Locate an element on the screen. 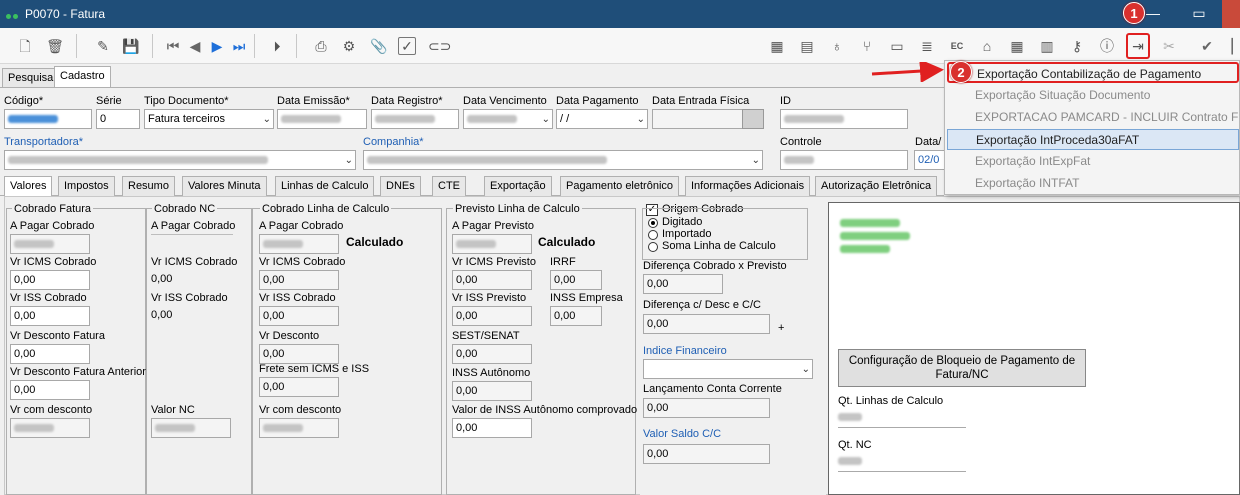 Image resolution: width=1240 pixels, height=495 pixels. saldo-field: 0,00 is located at coordinates (706, 454).